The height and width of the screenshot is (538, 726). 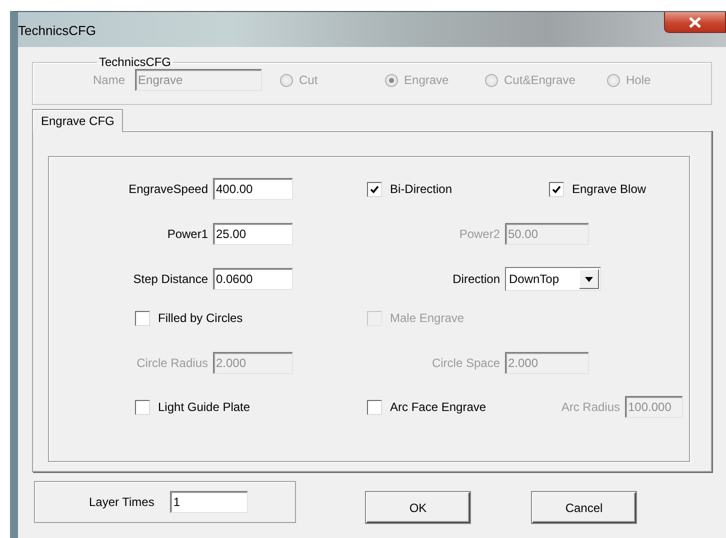 What do you see at coordinates (170, 279) in the screenshot?
I see `field-label: Step Distance` at bounding box center [170, 279].